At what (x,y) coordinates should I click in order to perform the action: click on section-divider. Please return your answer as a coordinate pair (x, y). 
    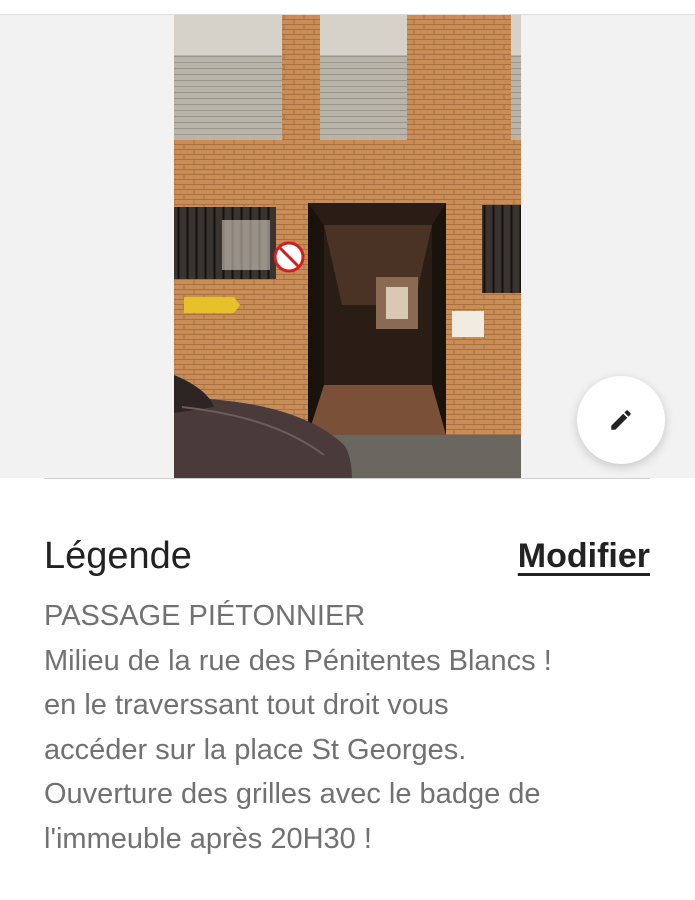
    Looking at the image, I should click on (347, 478).